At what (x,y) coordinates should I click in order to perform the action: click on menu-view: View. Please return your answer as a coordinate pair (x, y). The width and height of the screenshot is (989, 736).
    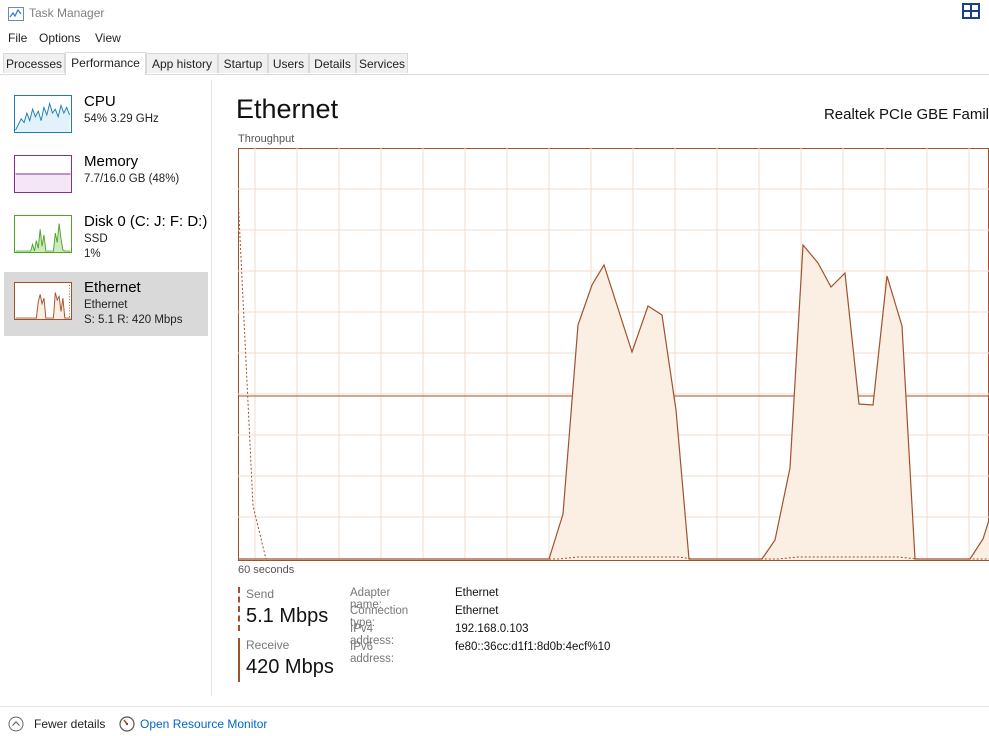
    Looking at the image, I should click on (108, 38).